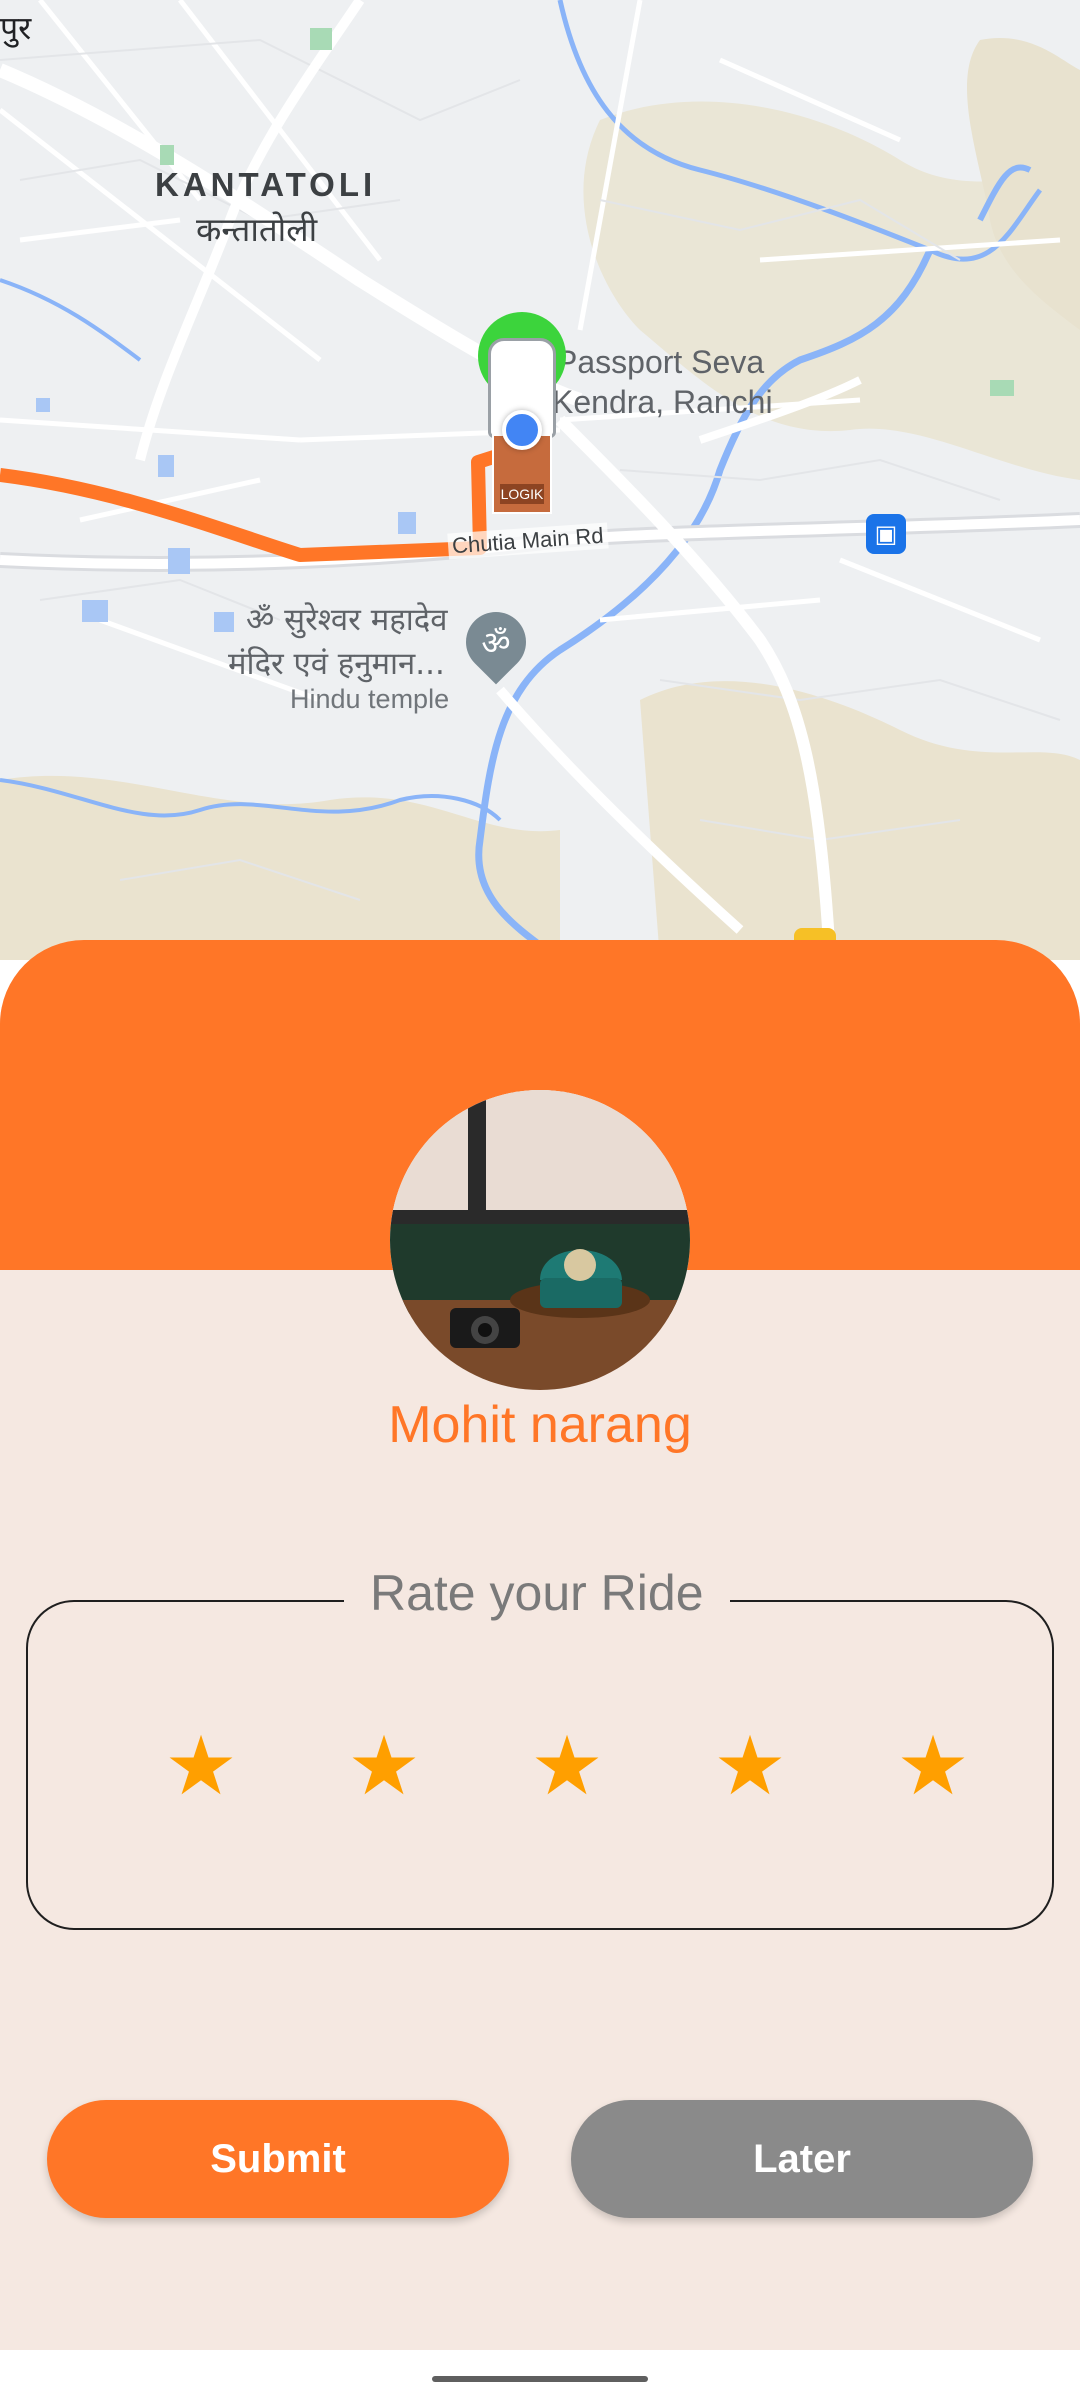 The height and width of the screenshot is (2400, 1080). What do you see at coordinates (257, 229) in the screenshot?
I see `map-area-label-hindi: कन्तातोली` at bounding box center [257, 229].